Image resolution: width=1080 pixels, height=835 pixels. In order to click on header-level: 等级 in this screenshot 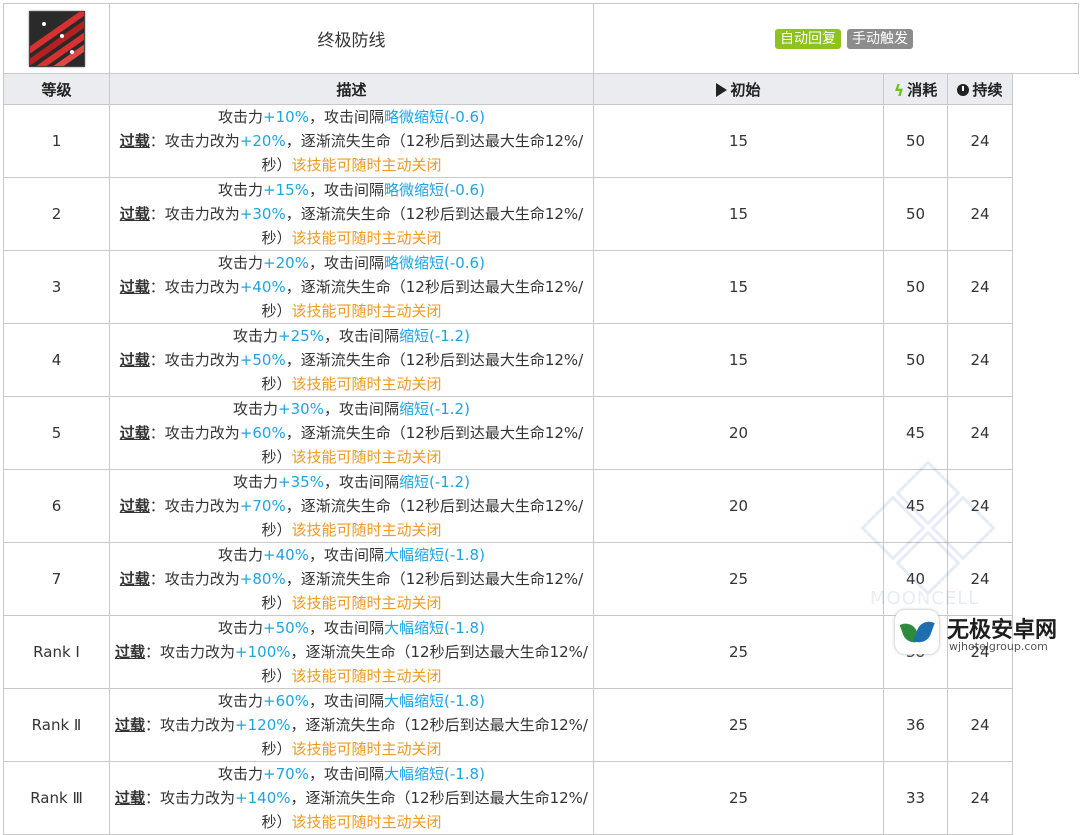, I will do `click(56, 89)`.